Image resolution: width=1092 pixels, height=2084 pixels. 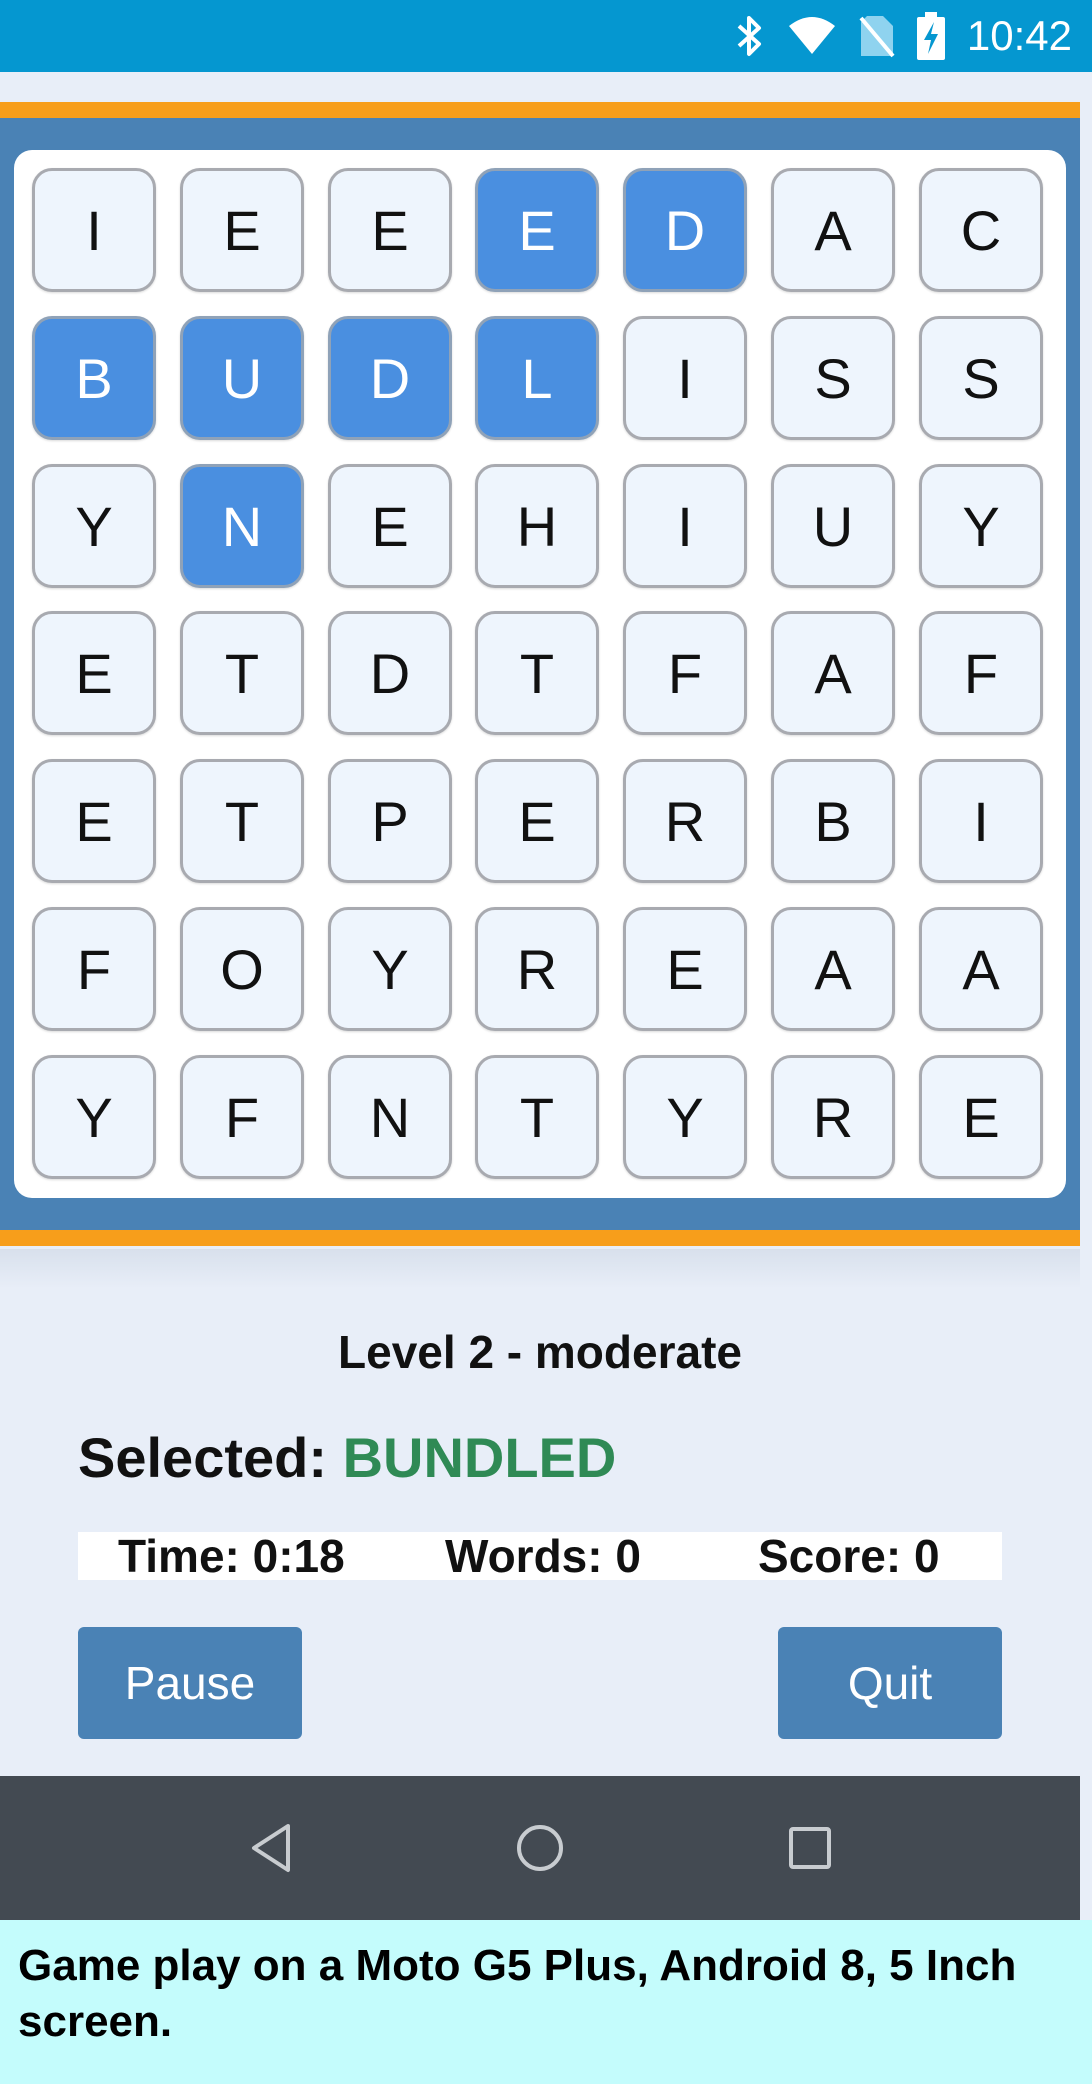 What do you see at coordinates (877, 36) in the screenshot?
I see `no-sim-icon` at bounding box center [877, 36].